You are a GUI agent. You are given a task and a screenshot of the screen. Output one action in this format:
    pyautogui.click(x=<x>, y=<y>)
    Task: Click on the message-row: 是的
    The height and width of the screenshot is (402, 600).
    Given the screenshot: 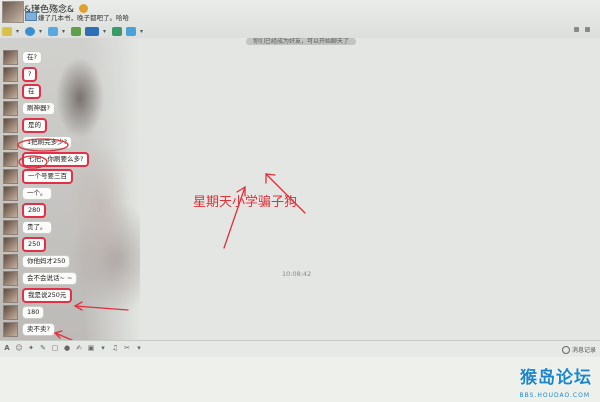 What is the action you would take?
    pyautogui.click(x=25, y=125)
    